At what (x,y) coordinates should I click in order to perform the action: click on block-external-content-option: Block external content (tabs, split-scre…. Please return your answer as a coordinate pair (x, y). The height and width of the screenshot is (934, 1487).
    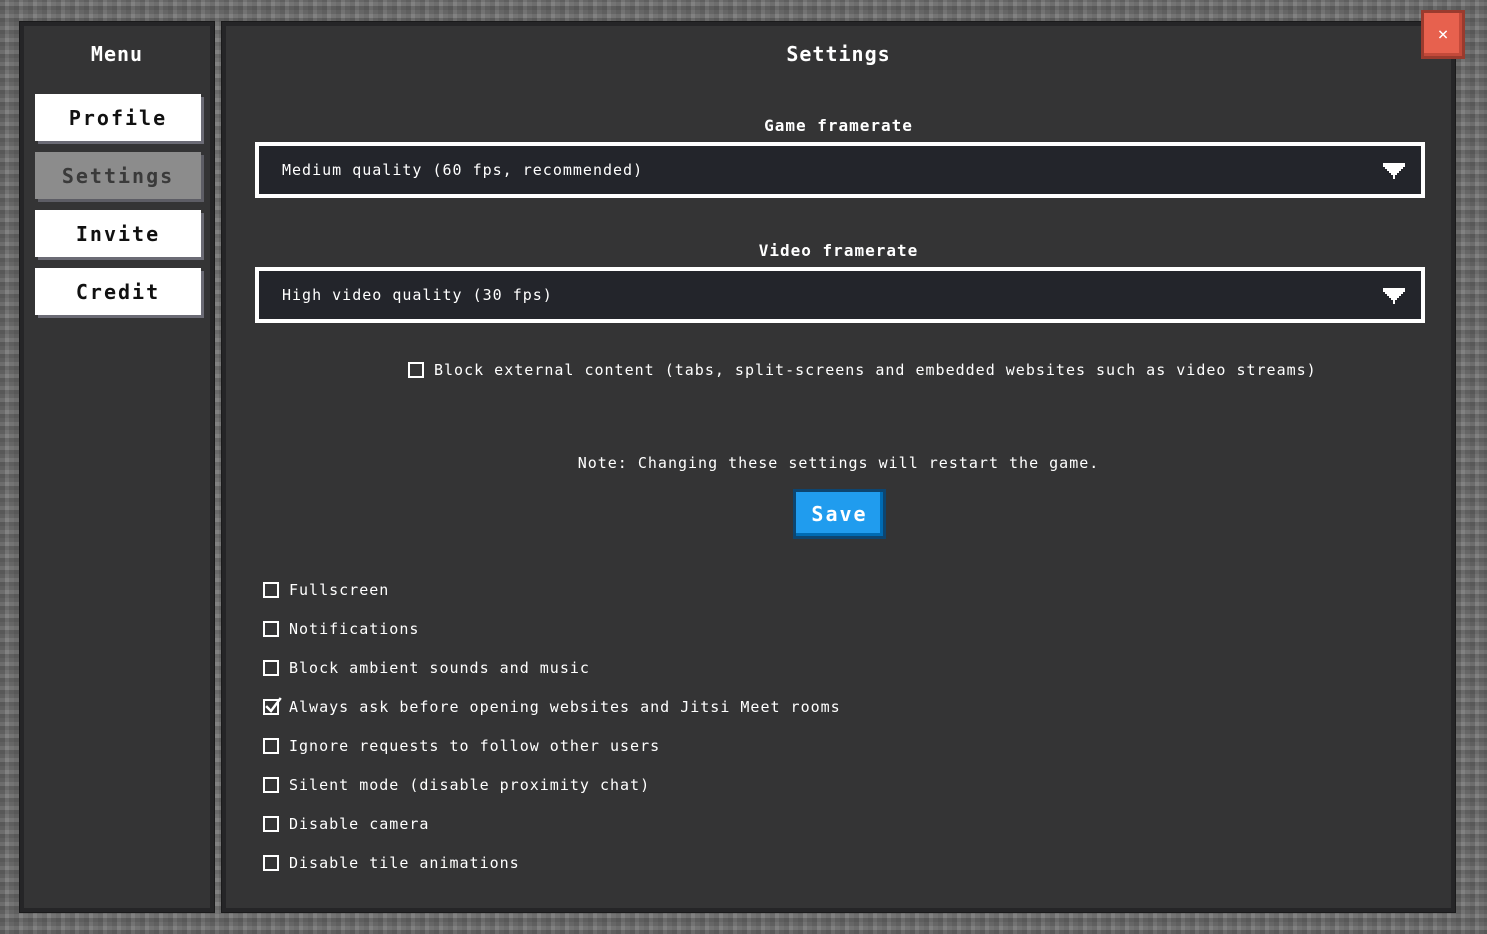
    Looking at the image, I should click on (862, 370).